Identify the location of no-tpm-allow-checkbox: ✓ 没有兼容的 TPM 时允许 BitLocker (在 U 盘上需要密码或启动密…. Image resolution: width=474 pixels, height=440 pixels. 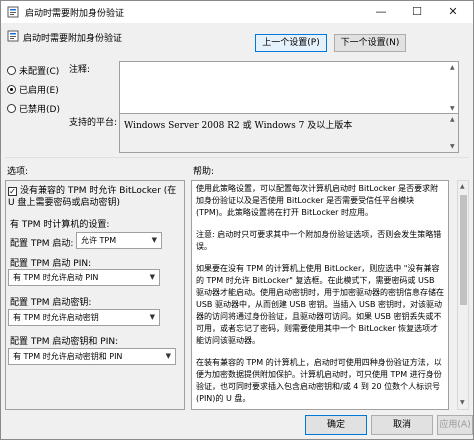
(94, 197).